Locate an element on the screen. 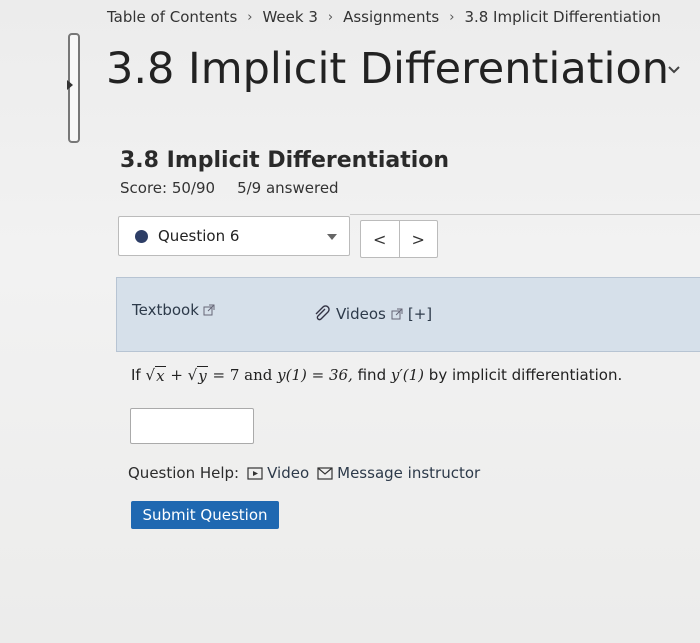 The height and width of the screenshot is (643, 700). help-video-link: Video is located at coordinates (278, 473).